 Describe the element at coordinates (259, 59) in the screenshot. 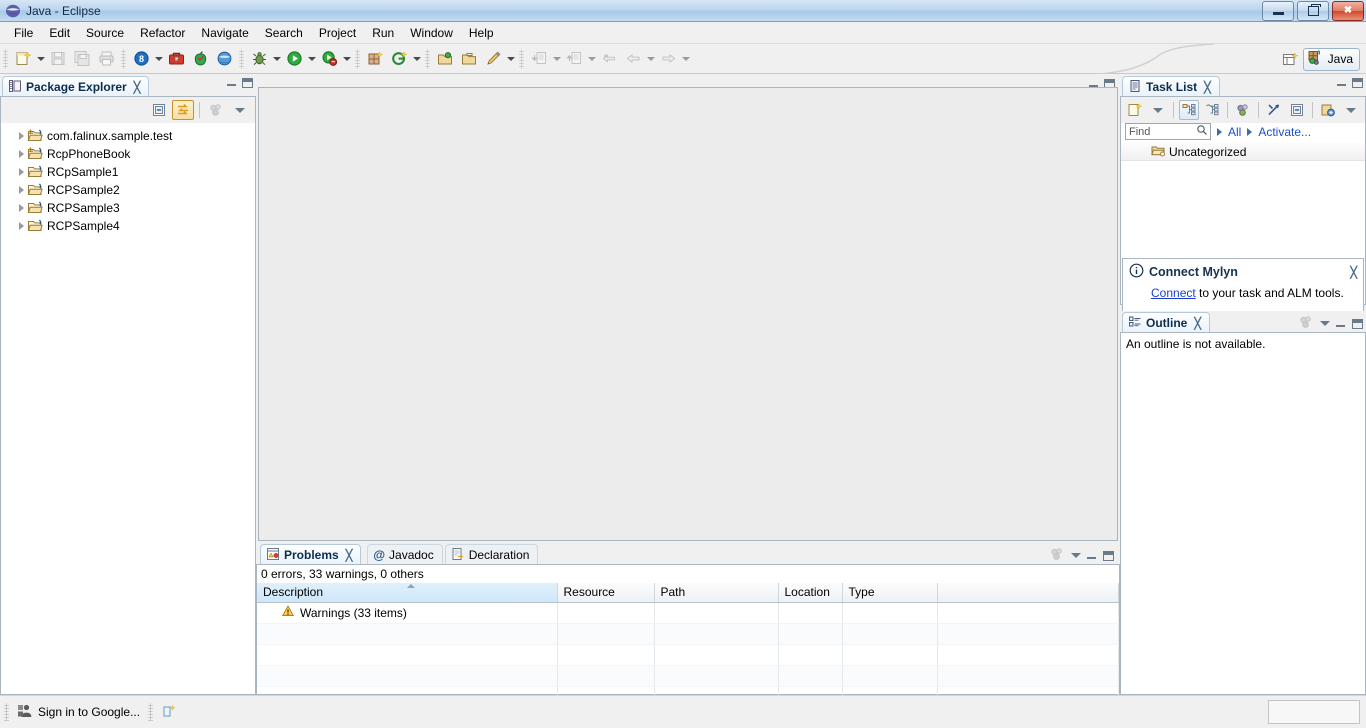

I see `debug-icon` at that location.